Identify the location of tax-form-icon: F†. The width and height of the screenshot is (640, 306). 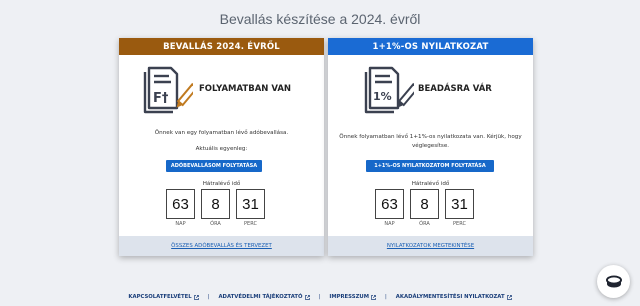
(168, 90).